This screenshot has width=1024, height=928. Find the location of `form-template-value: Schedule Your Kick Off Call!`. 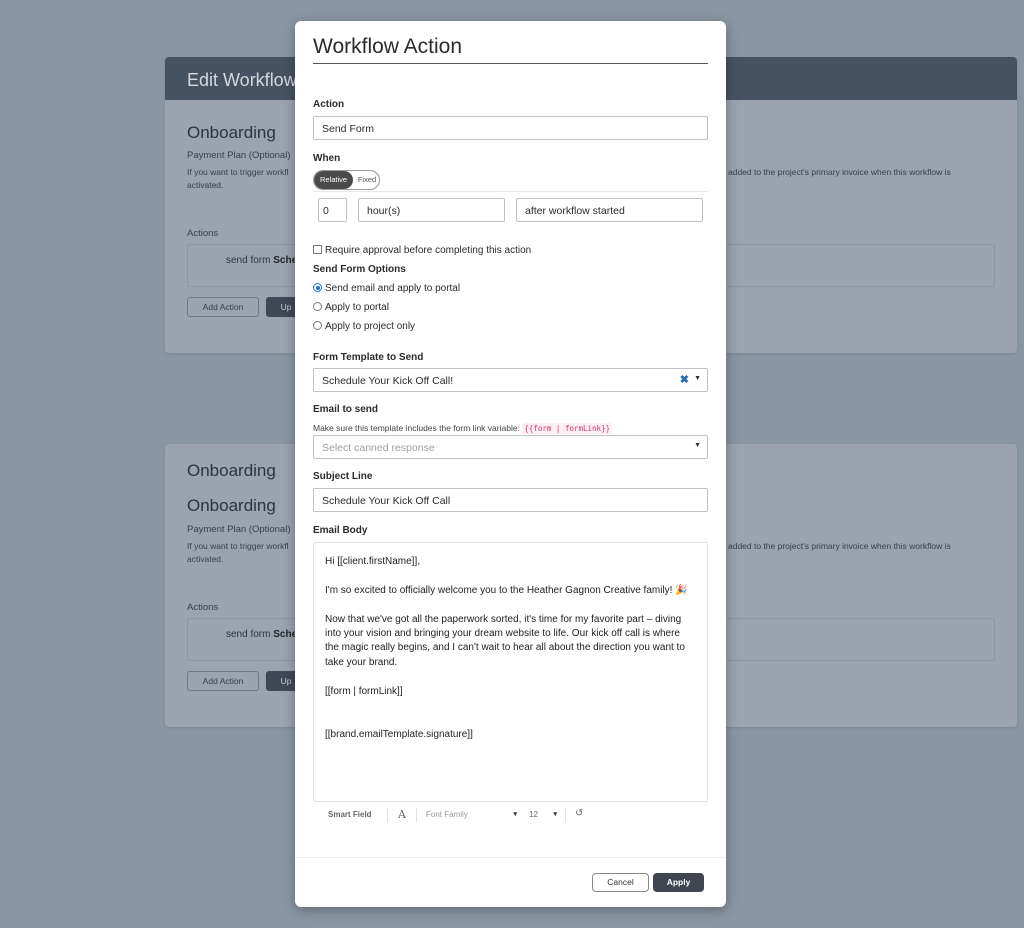

form-template-value: Schedule Your Kick Off Call! is located at coordinates (388, 381).